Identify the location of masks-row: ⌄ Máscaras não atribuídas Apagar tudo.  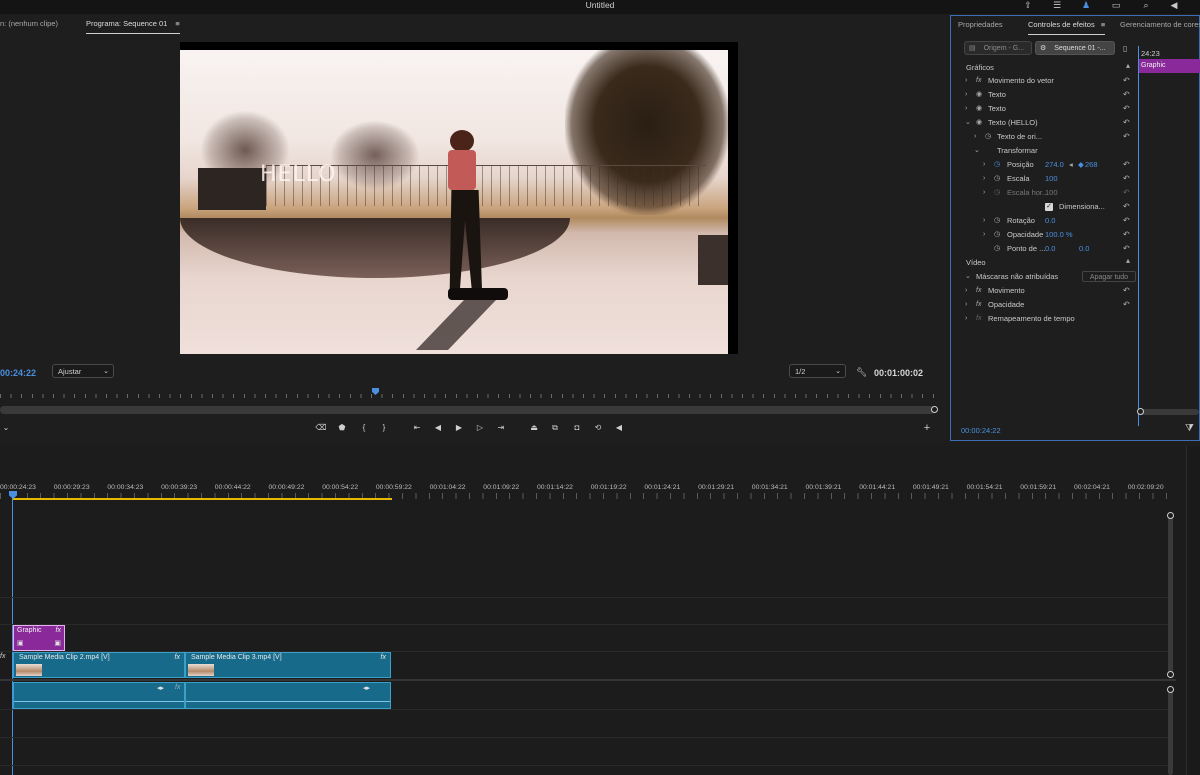
(1044, 277).